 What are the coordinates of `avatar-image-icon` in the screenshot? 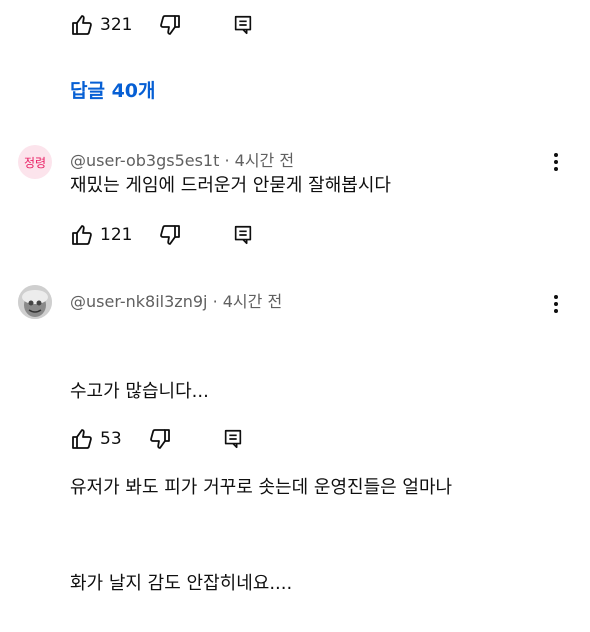 It's located at (35, 302).